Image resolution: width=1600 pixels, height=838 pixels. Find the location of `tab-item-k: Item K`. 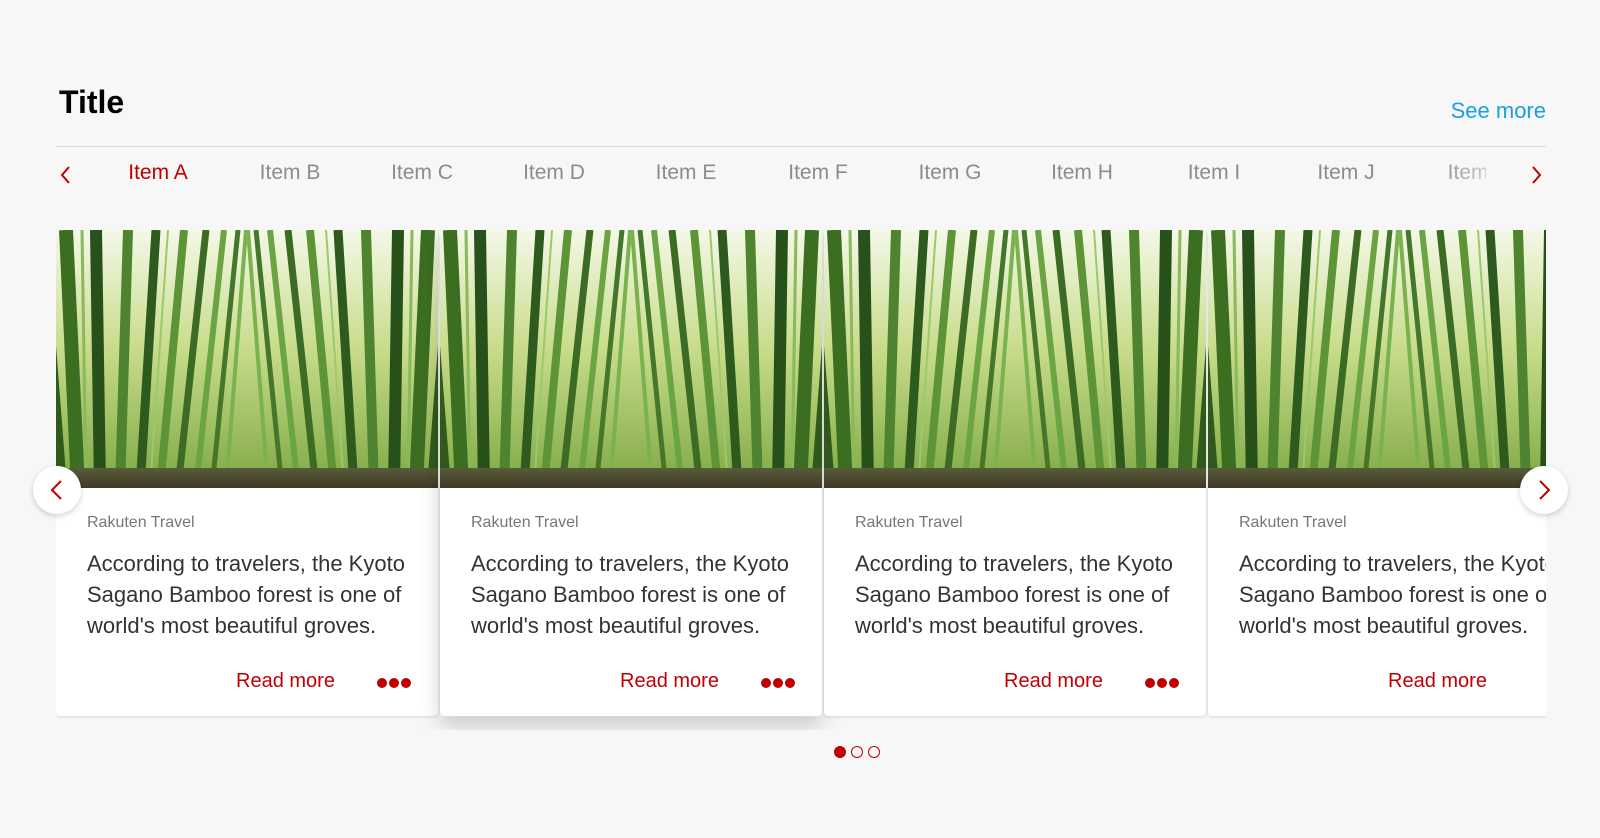

tab-item-k: Item K is located at coordinates (1456, 174).